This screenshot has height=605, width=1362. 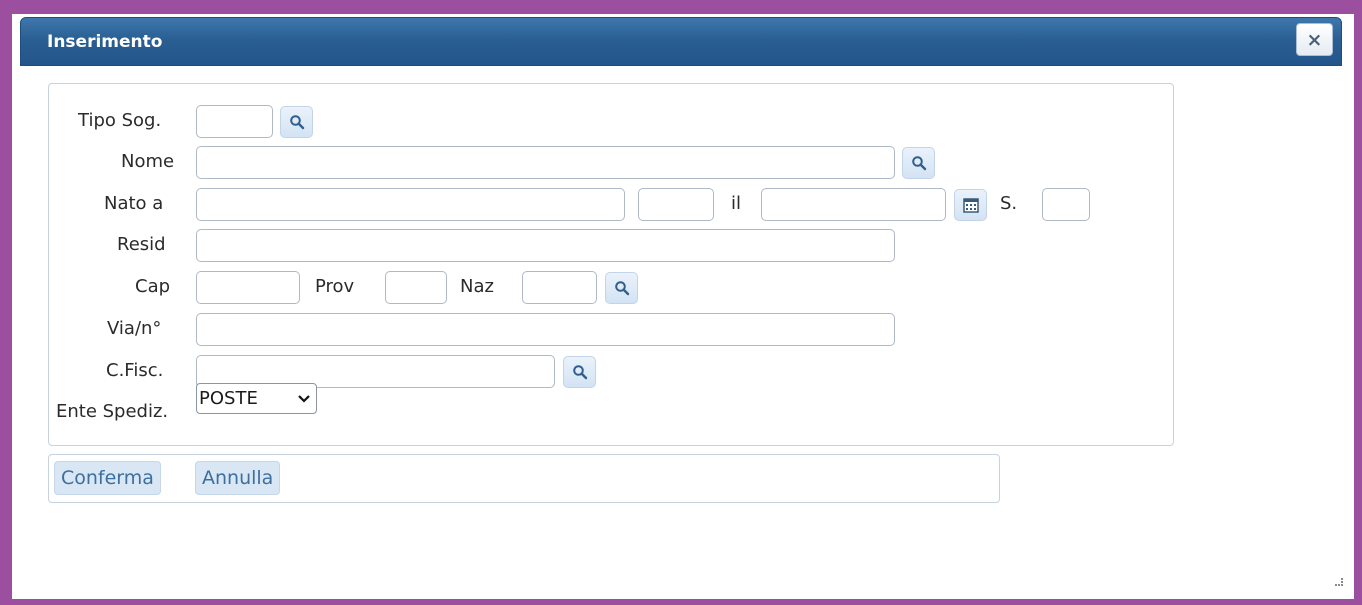 I want to click on cap-label: Cap, so click(x=153, y=286).